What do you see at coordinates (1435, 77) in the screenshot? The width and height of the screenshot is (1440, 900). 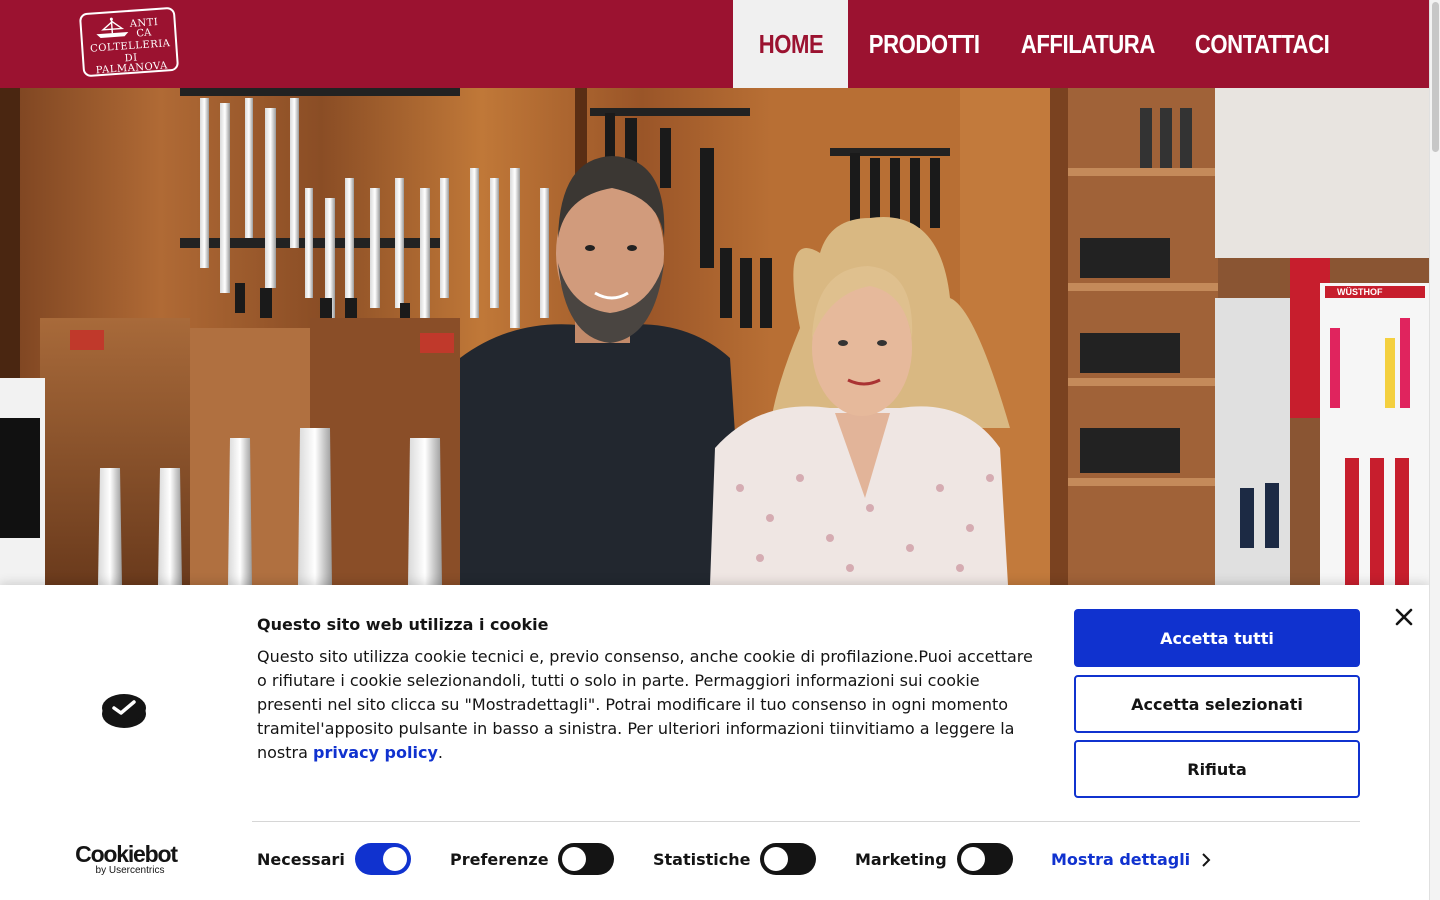 I see `scrollbar-thumb` at bounding box center [1435, 77].